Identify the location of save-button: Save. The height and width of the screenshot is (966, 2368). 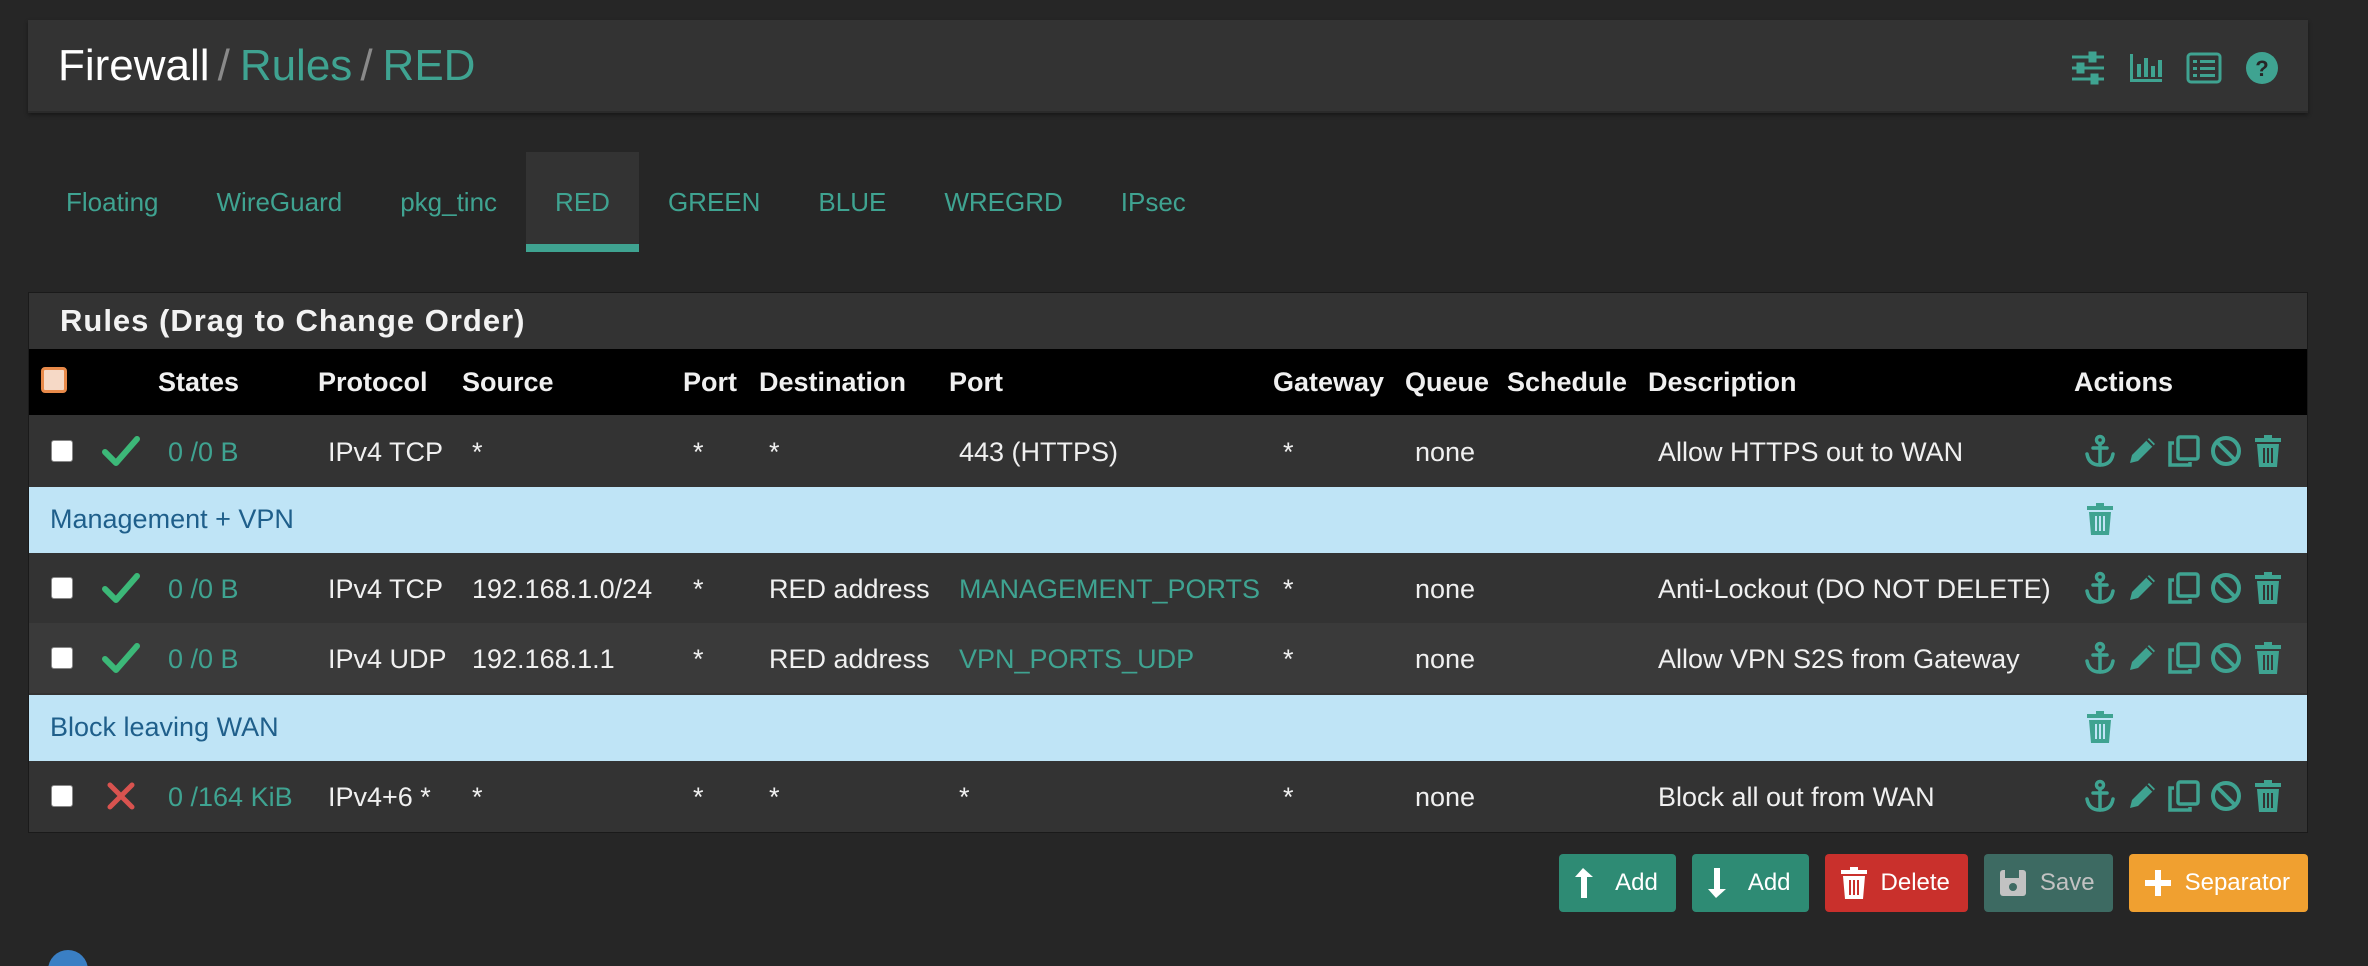
(2048, 883).